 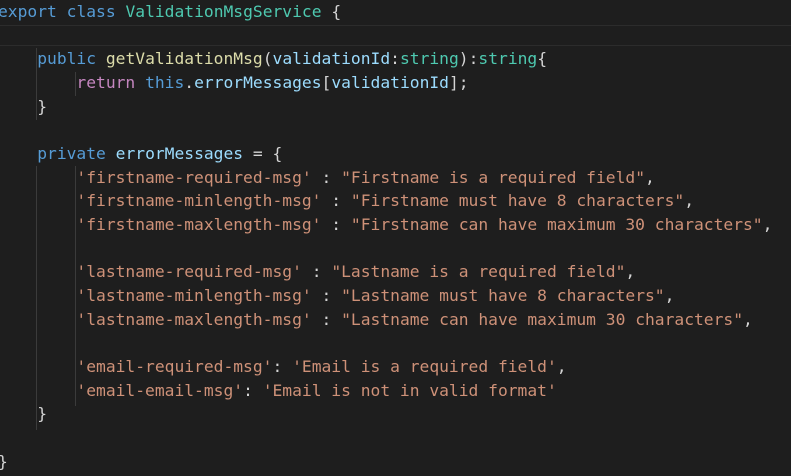 What do you see at coordinates (67, 58) in the screenshot?
I see `keyword-public: public` at bounding box center [67, 58].